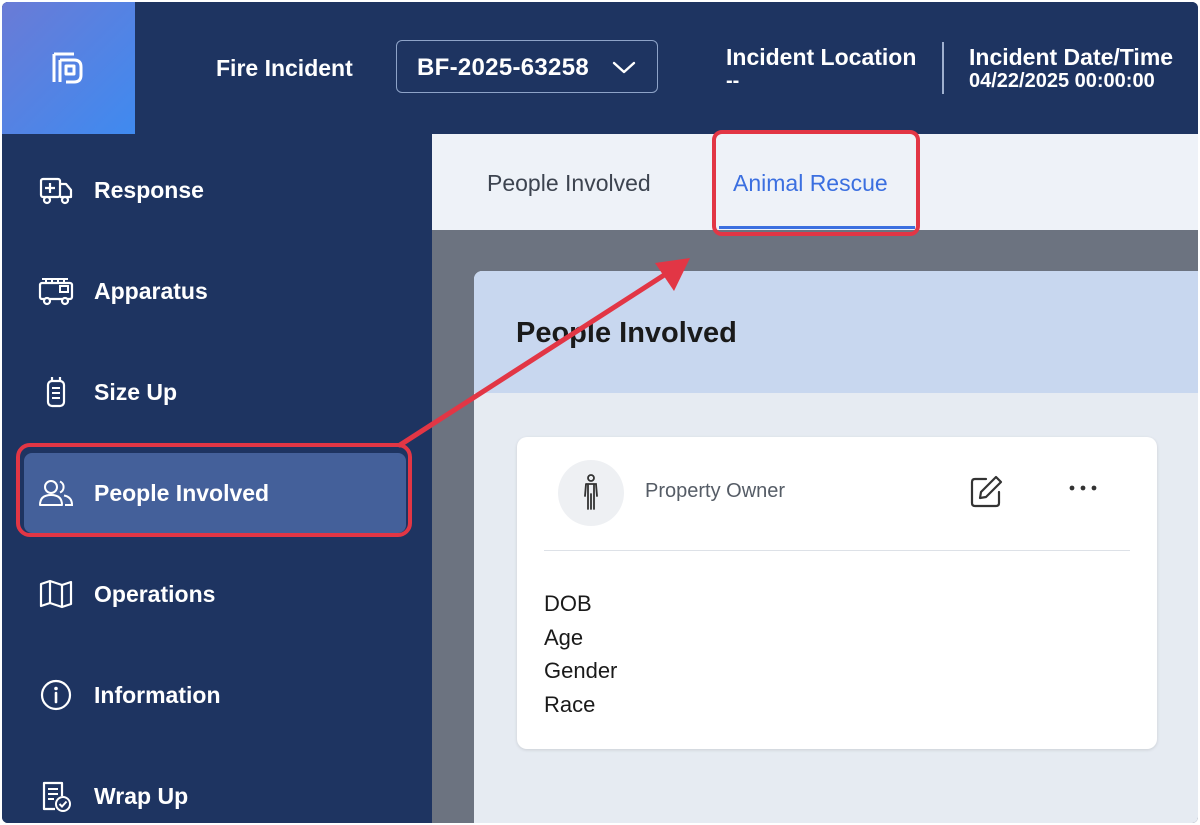 The height and width of the screenshot is (825, 1200). What do you see at coordinates (56, 695) in the screenshot?
I see `info-icon` at bounding box center [56, 695].